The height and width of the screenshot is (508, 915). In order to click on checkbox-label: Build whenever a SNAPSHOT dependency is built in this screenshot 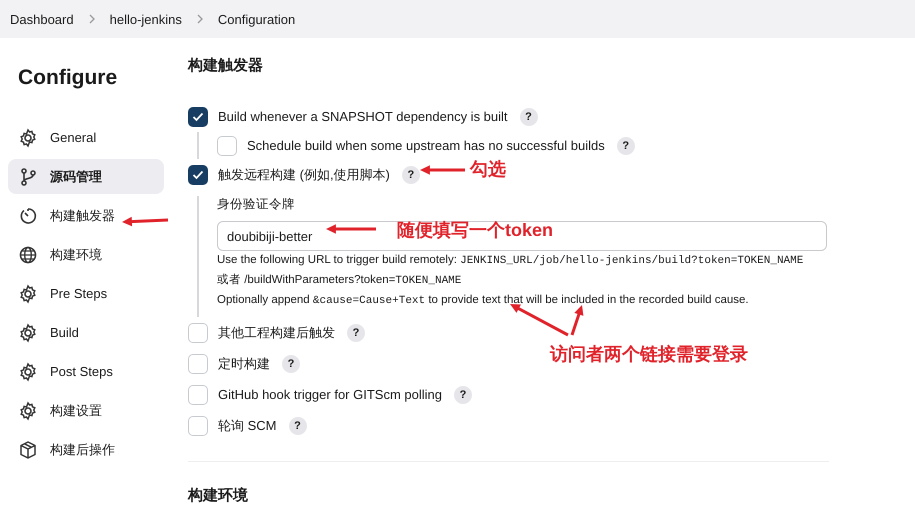, I will do `click(363, 116)`.